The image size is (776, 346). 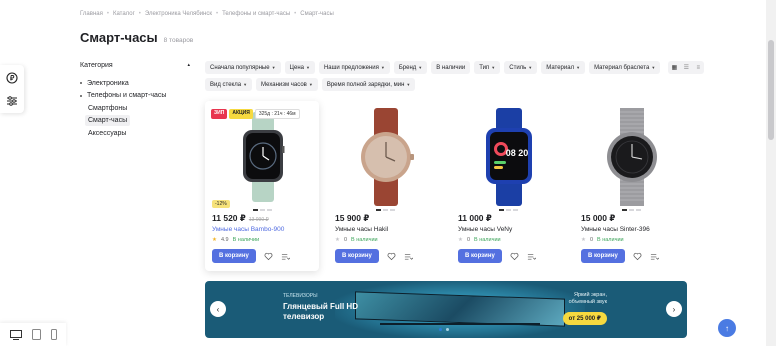 I want to click on filter-glass: Вид стекла ▼, so click(x=229, y=84).